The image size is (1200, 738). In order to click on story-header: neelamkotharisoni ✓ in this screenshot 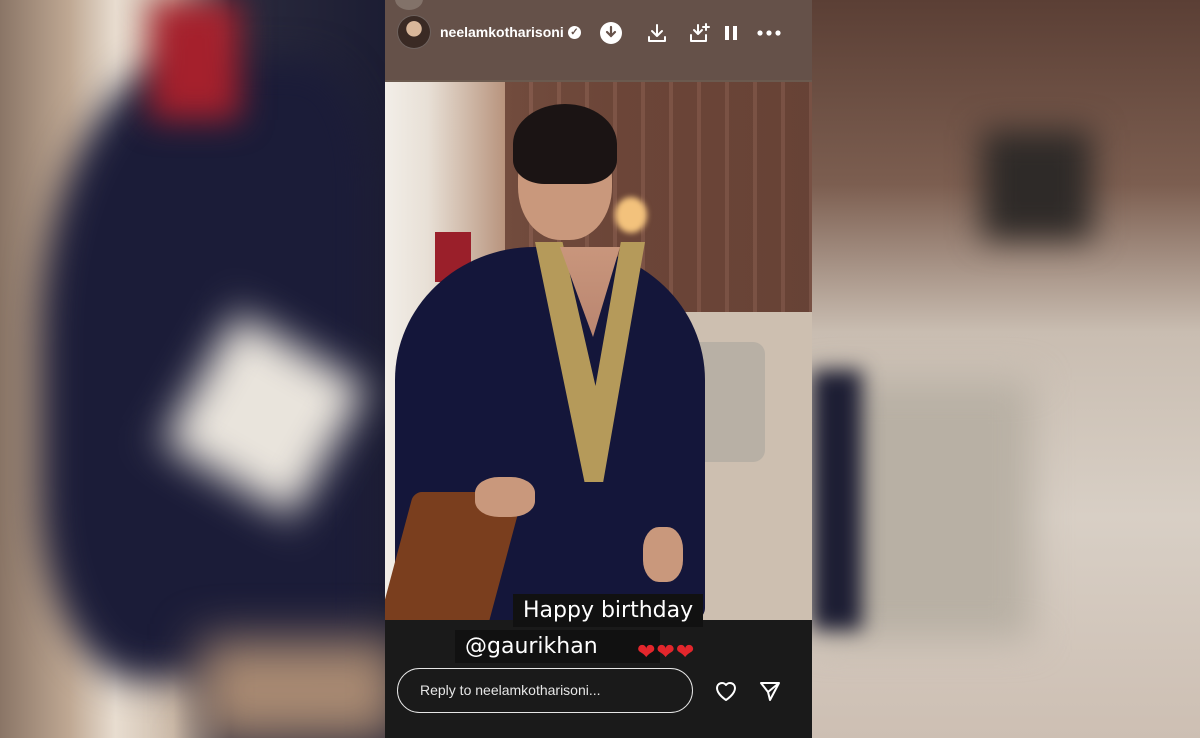, I will do `click(598, 40)`.